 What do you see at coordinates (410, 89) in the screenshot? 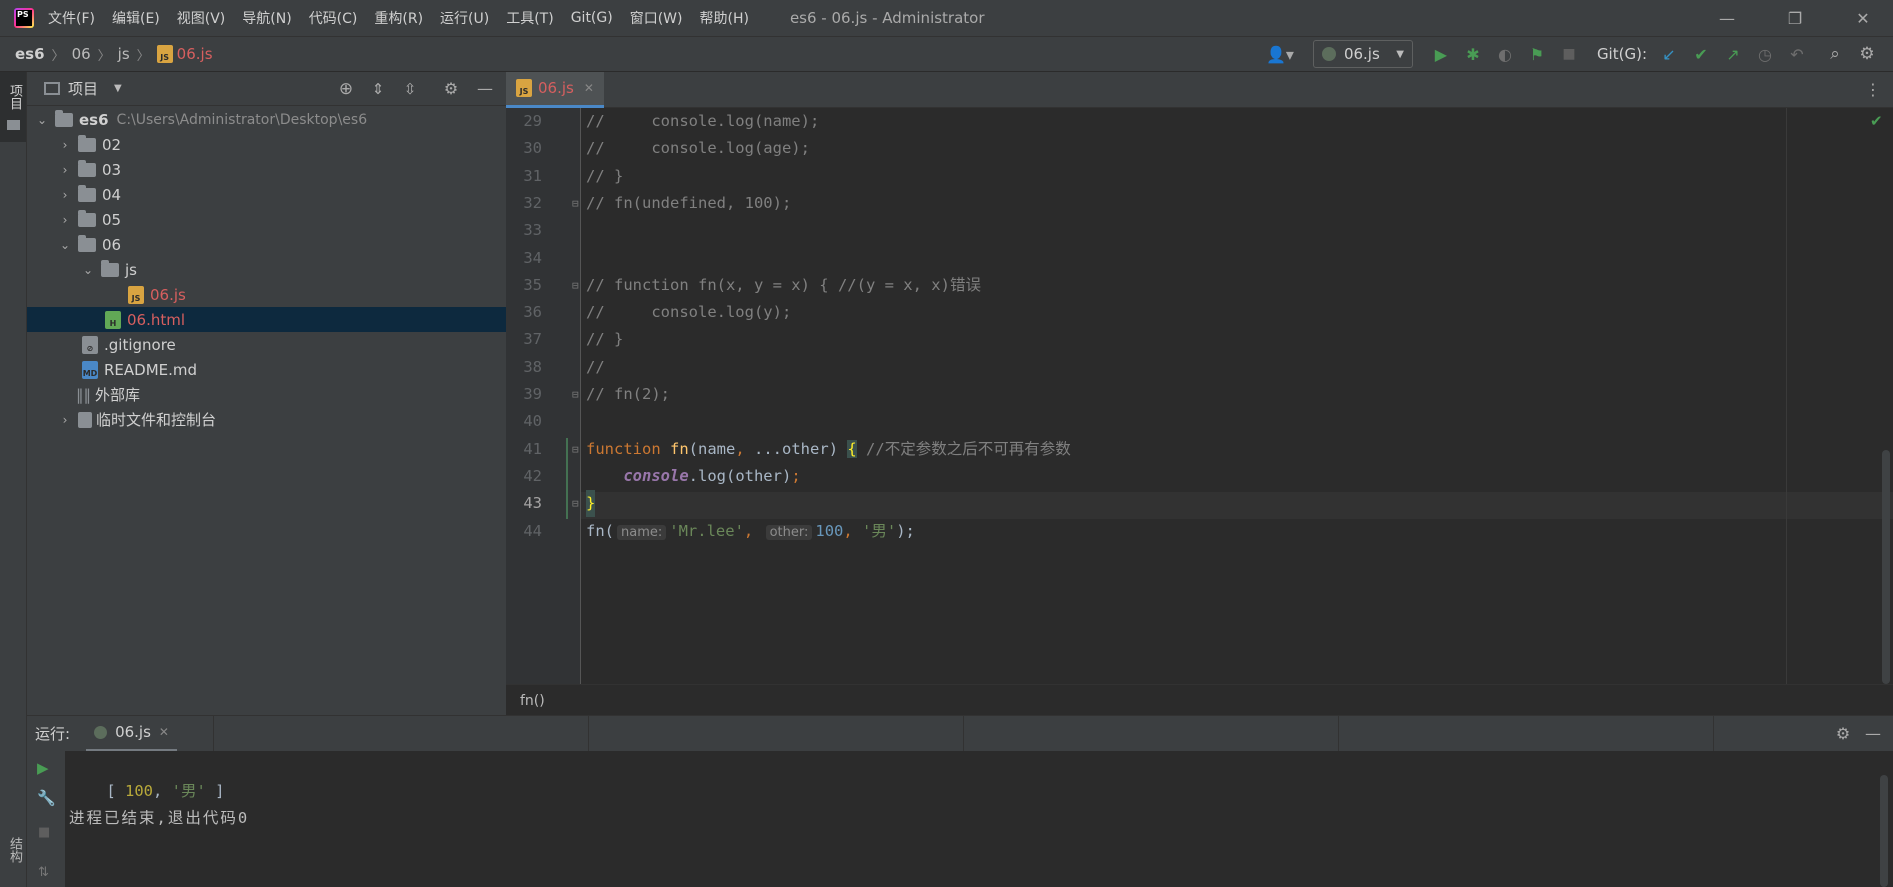
I see `collapse-all-icon: ⇳` at bounding box center [410, 89].